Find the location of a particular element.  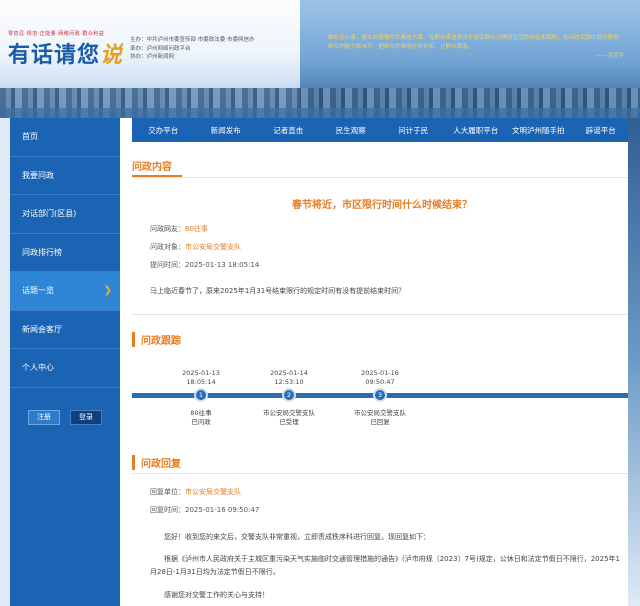

asker-label: 问政网友： is located at coordinates (167, 229).